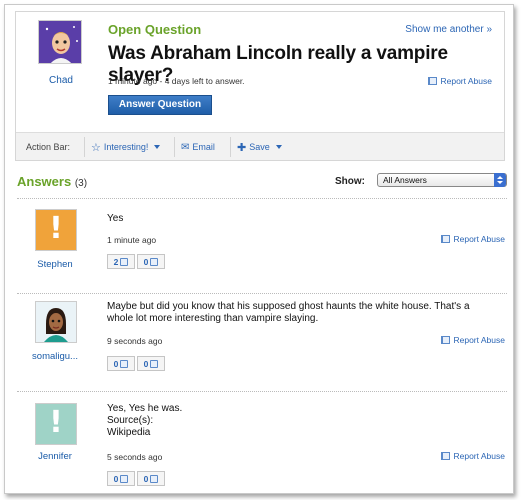 This screenshot has width=521, height=500. I want to click on save-label: Save, so click(259, 147).